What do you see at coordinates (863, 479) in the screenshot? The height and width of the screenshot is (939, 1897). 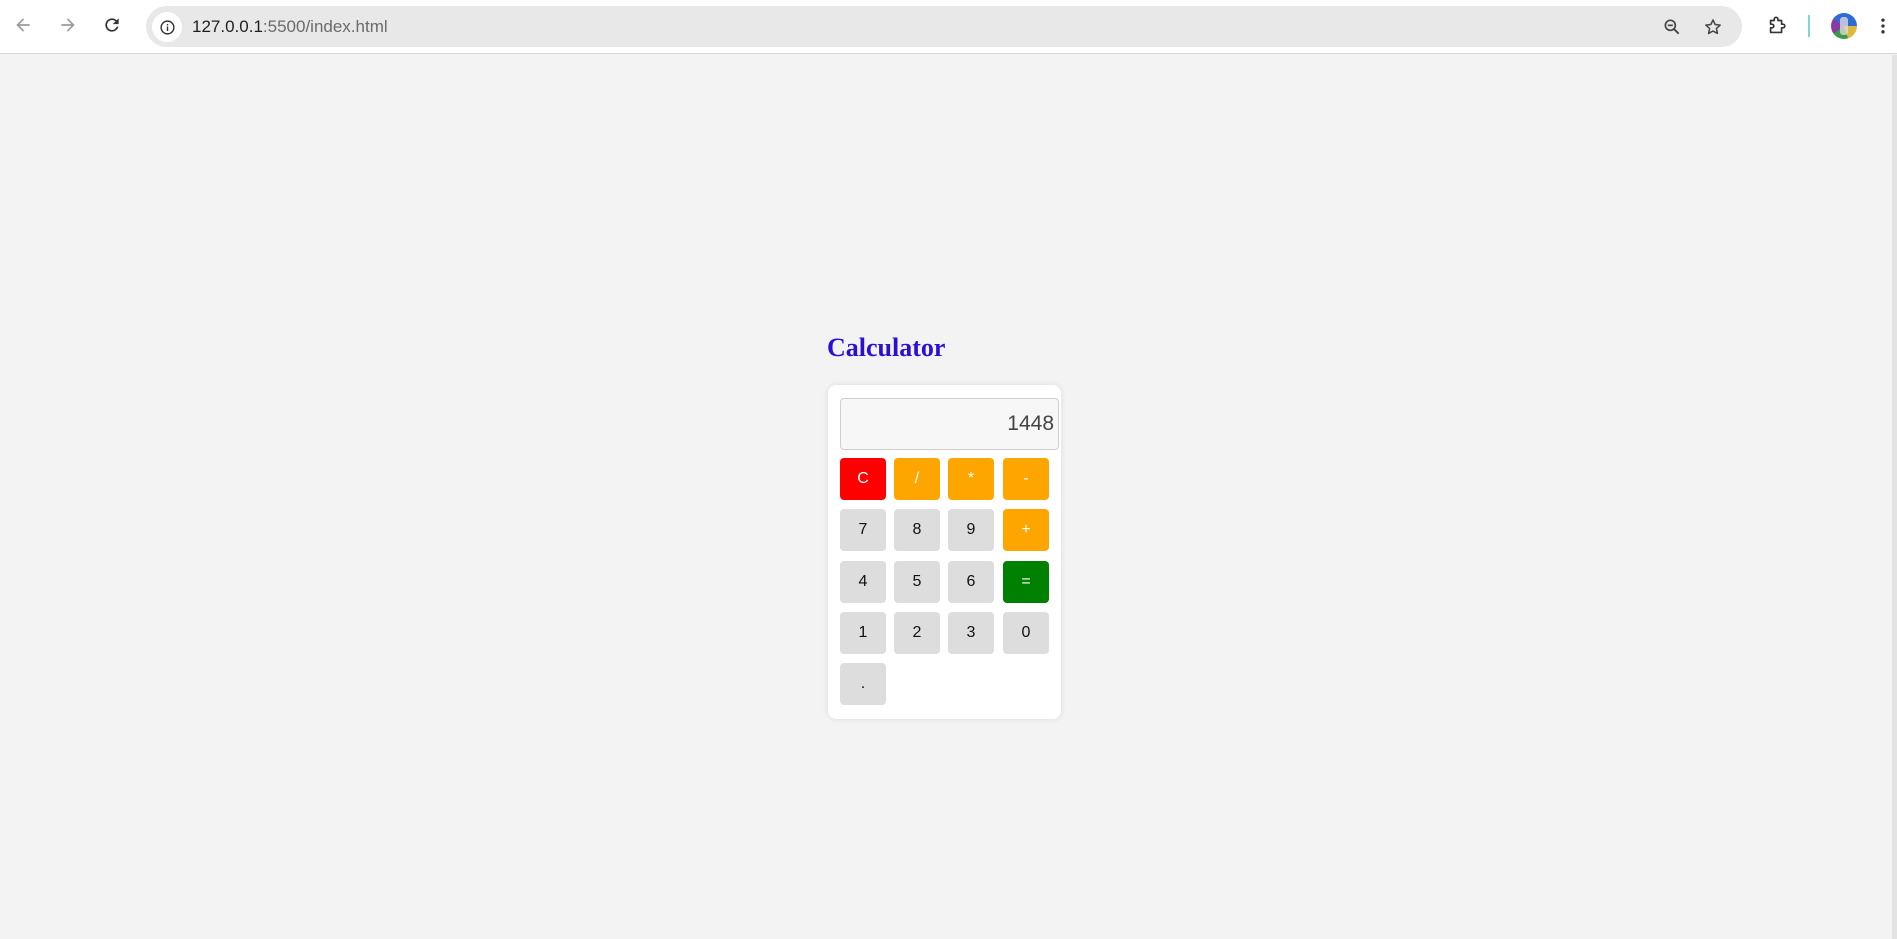 I see `clear-button: C` at bounding box center [863, 479].